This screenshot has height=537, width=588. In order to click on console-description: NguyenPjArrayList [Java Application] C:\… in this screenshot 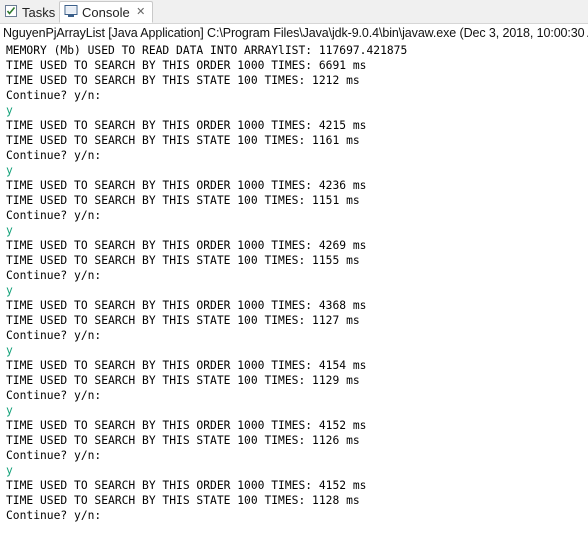, I will do `click(295, 33)`.